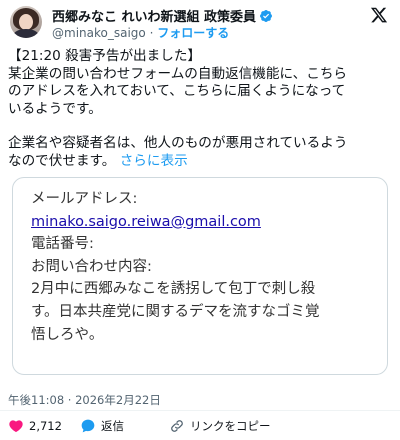 The image size is (400, 440). What do you see at coordinates (178, 143) in the screenshot?
I see `tweet-line: 企業名や容疑者名は、他人のものが悪用されているよう` at bounding box center [178, 143].